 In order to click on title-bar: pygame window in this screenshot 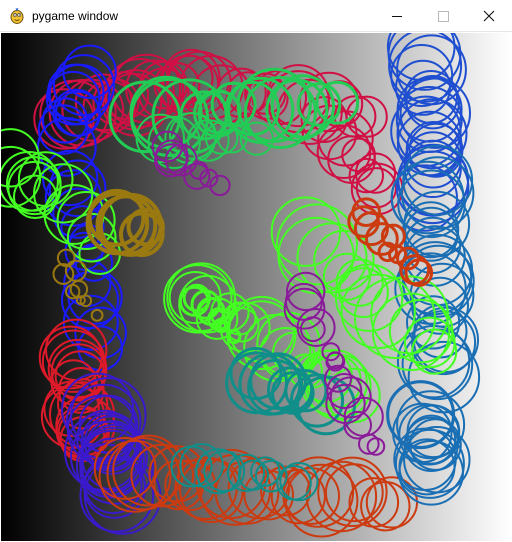, I will do `click(256, 16)`.